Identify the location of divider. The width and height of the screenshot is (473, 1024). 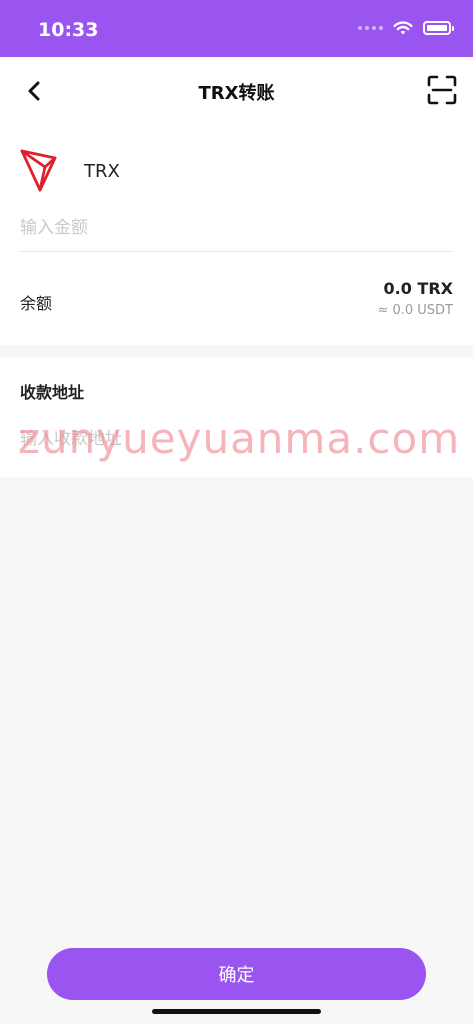
(236, 251).